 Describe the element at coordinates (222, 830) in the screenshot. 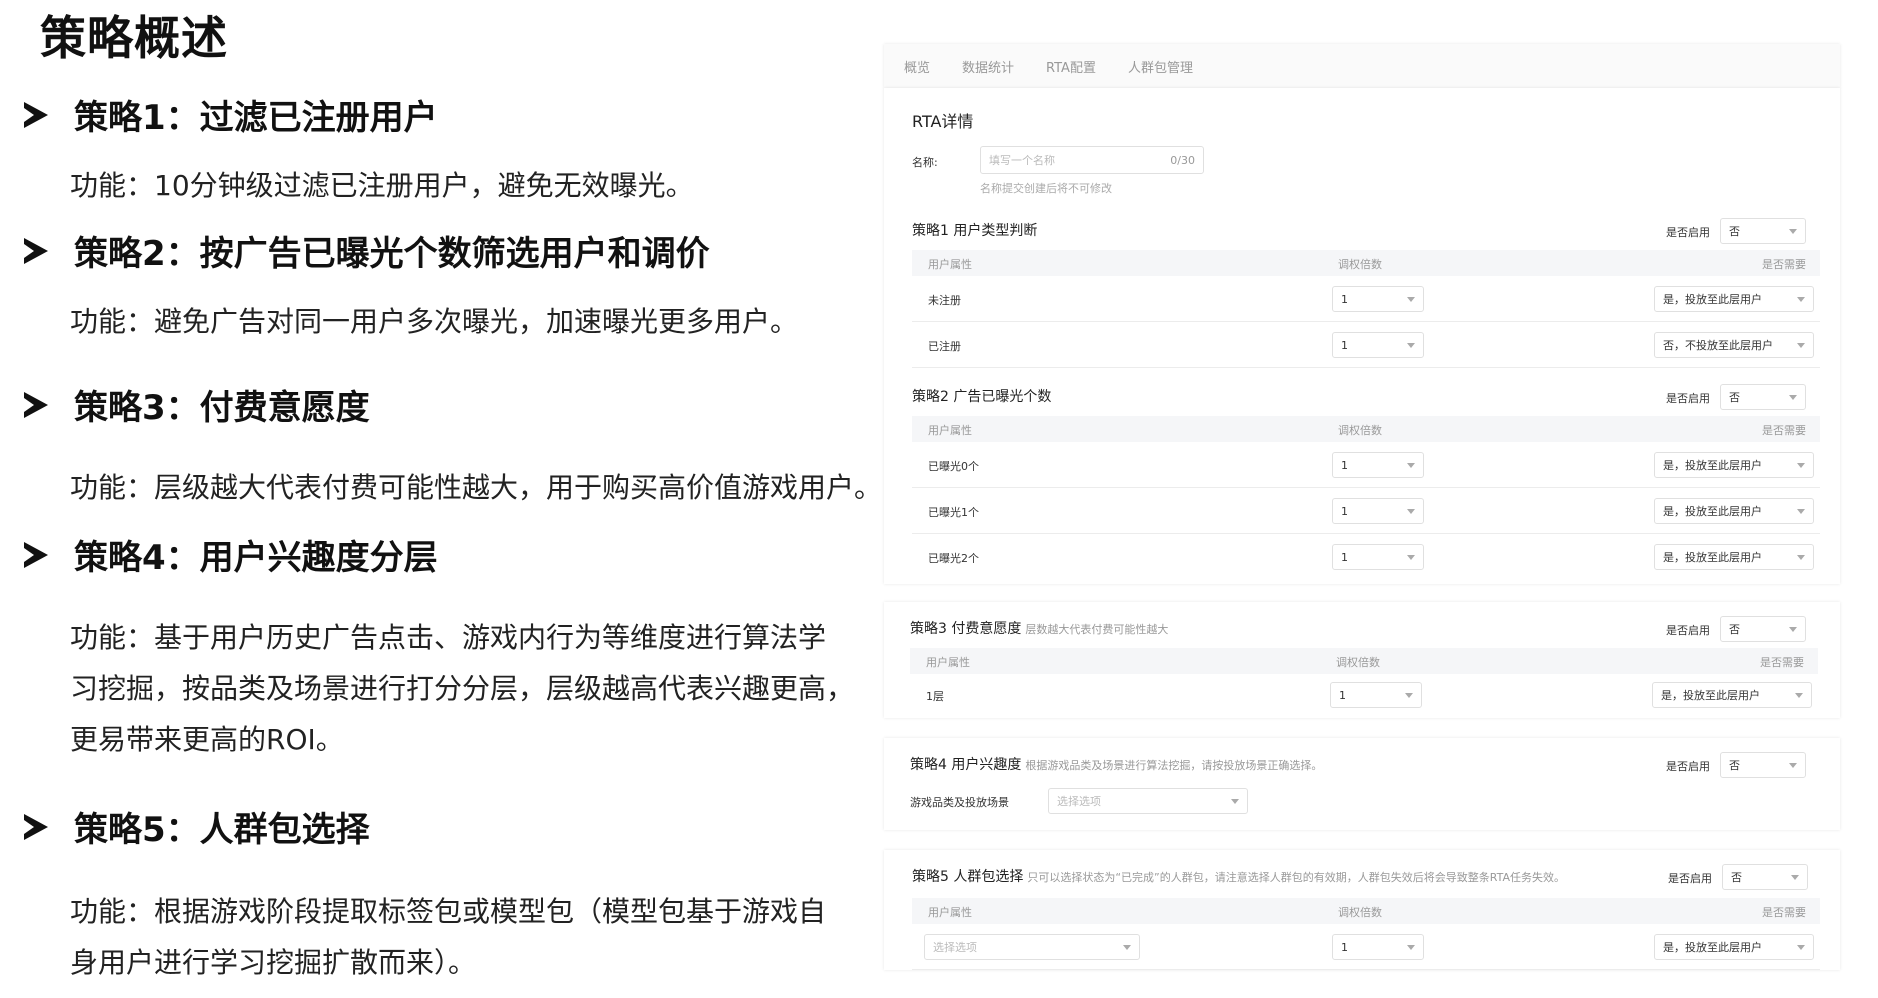

I see `strategy-5-title: 策略5：人群包选择` at that location.